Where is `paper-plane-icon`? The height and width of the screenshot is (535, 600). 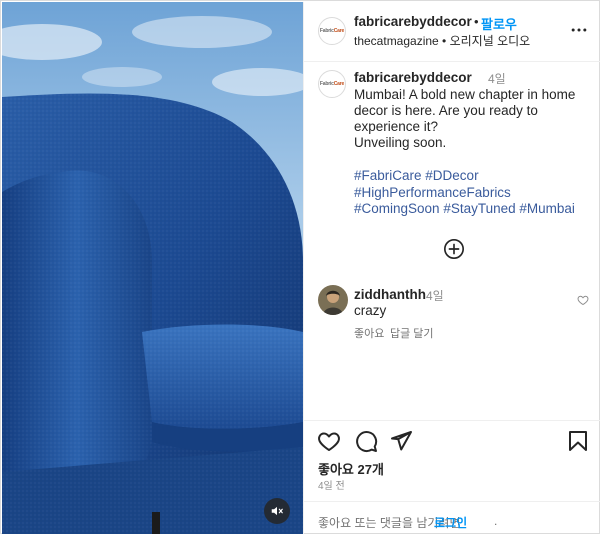 paper-plane-icon is located at coordinates (401, 441).